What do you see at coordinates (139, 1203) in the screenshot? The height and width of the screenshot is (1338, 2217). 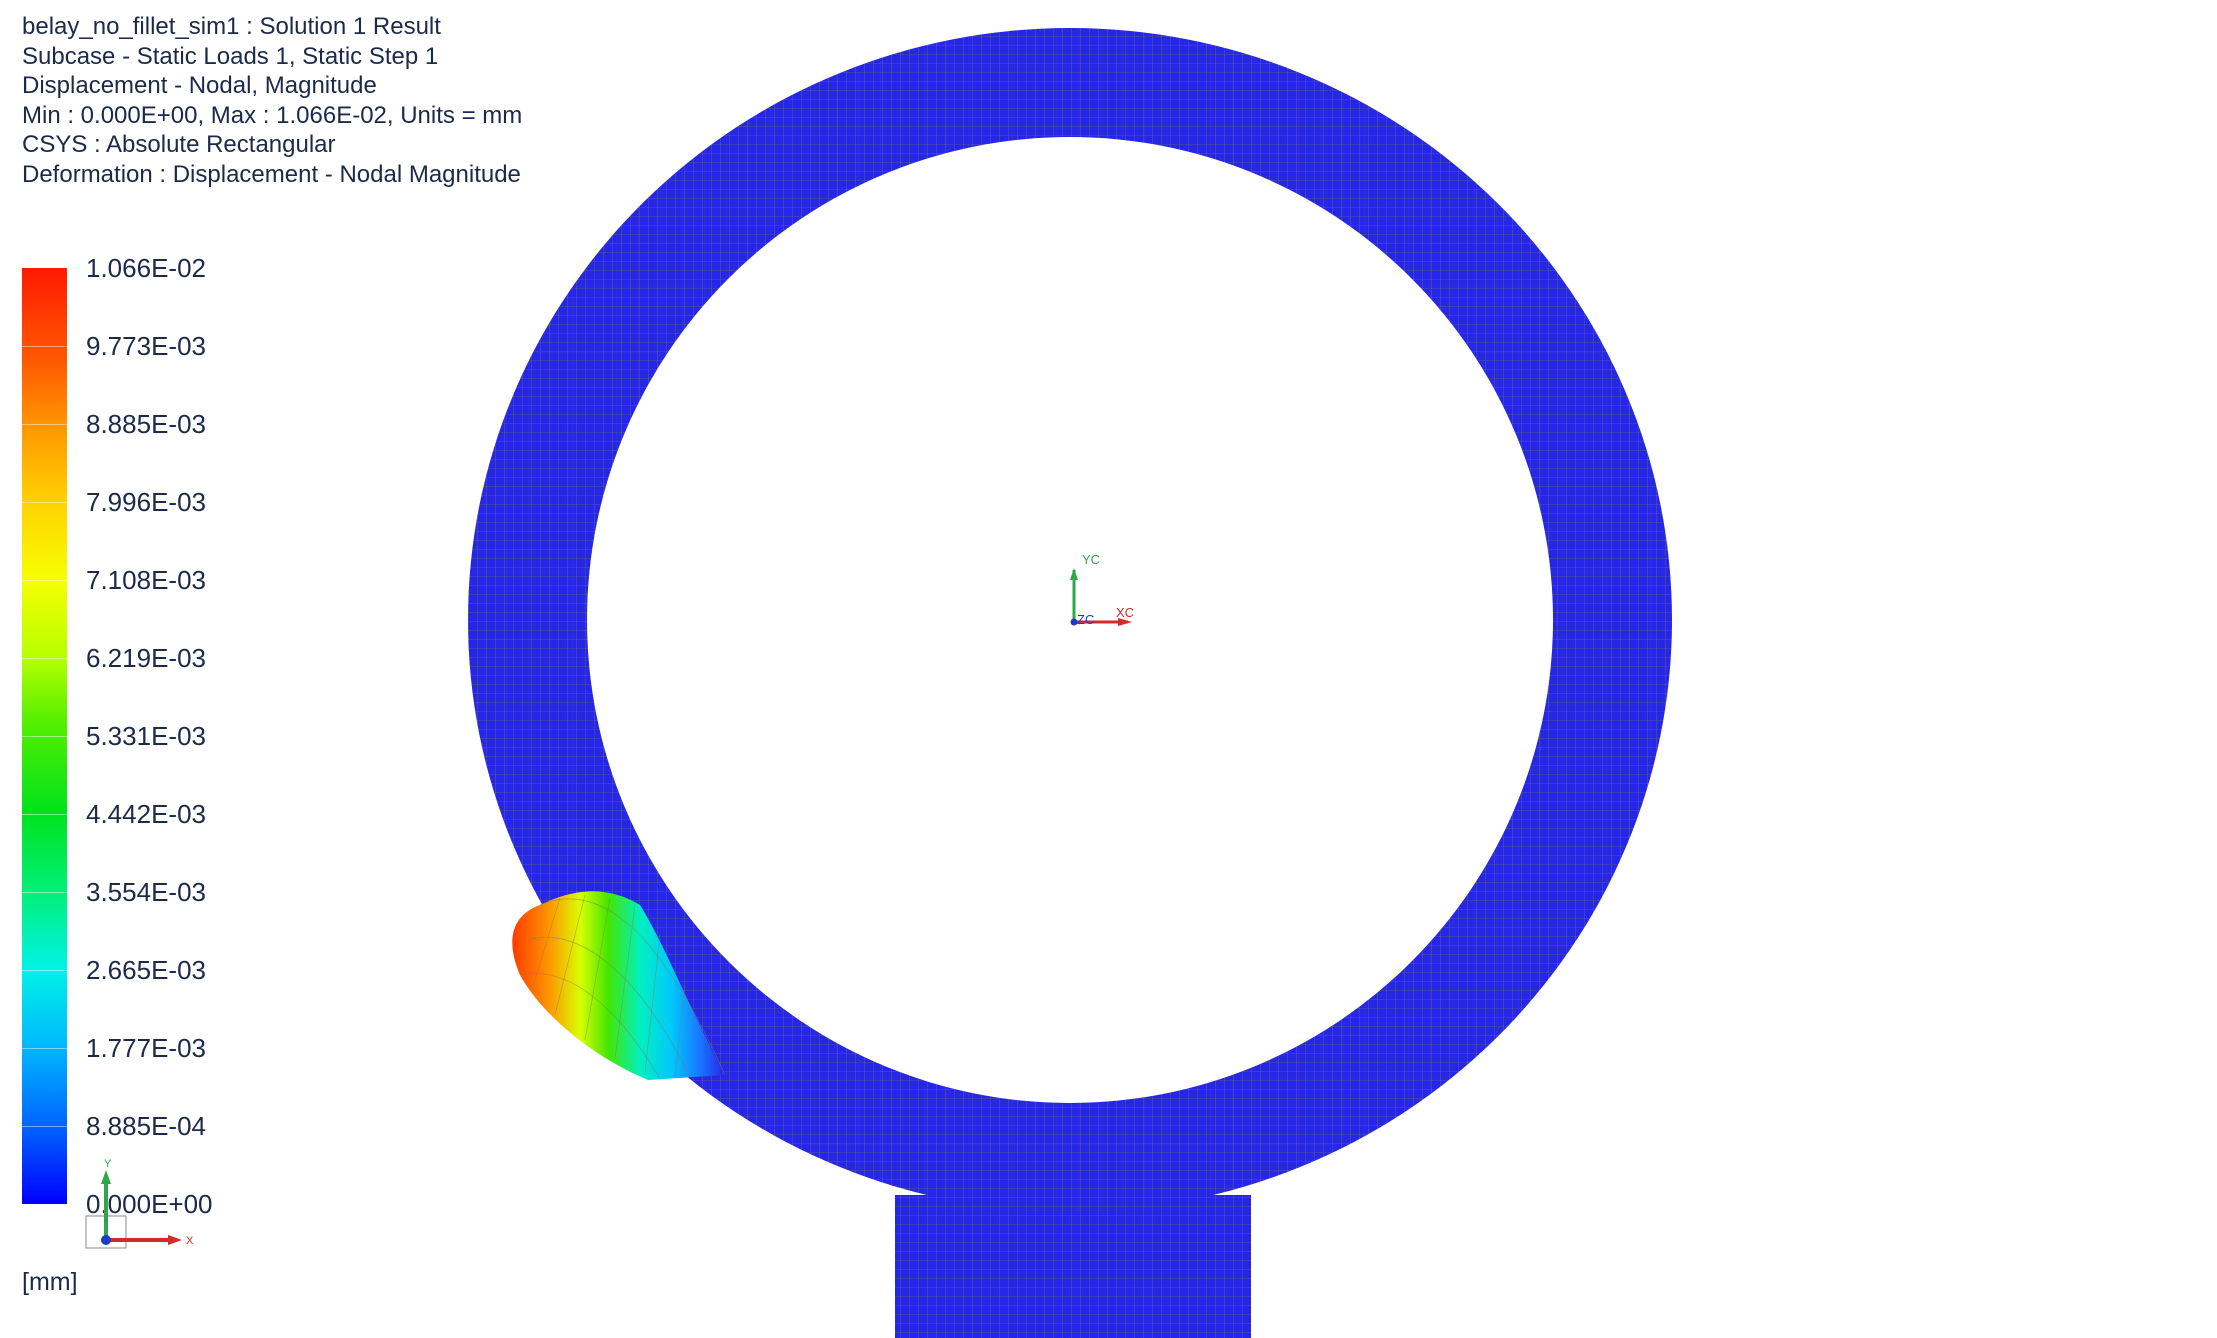 I see `view-triad: Y X` at bounding box center [139, 1203].